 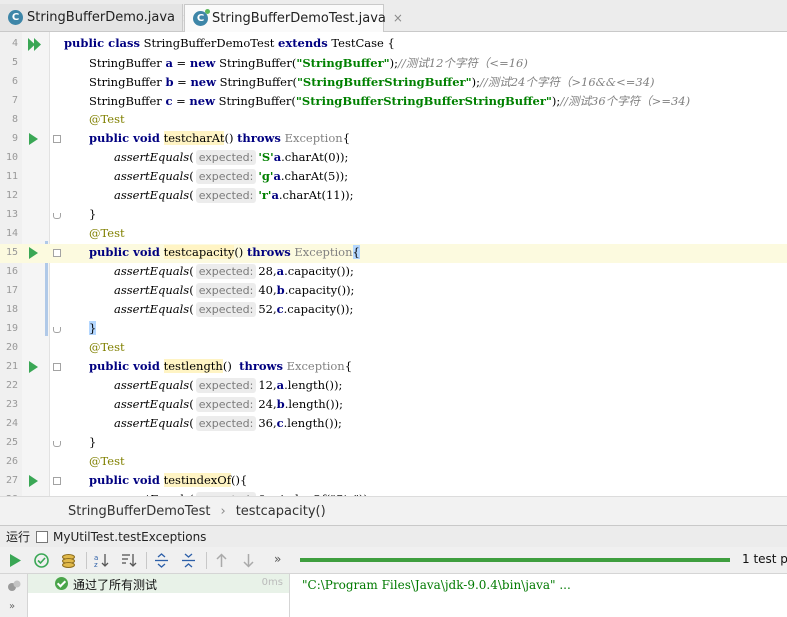 What do you see at coordinates (248, 560) in the screenshot?
I see `next-failed-icon` at bounding box center [248, 560].